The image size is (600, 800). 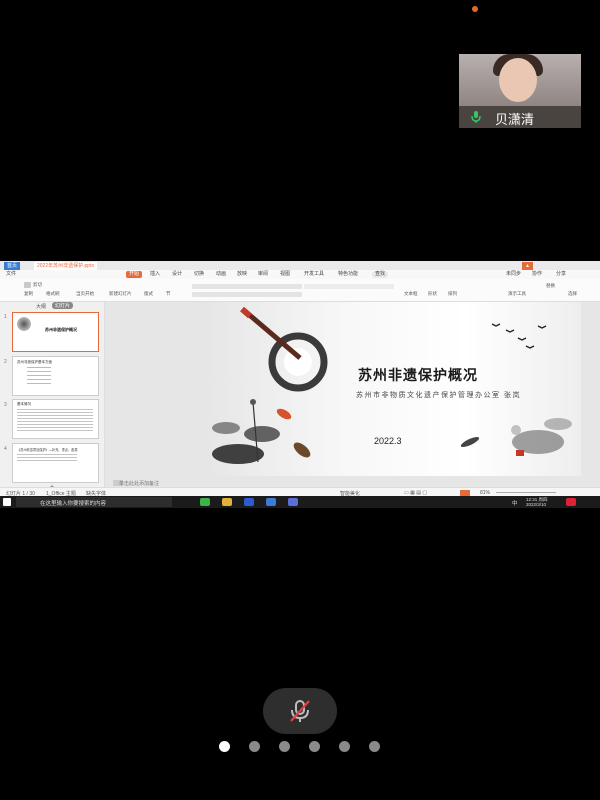 I want to click on arrange-label: 排列, so click(x=452, y=294).